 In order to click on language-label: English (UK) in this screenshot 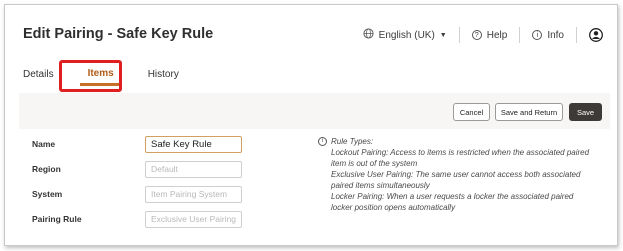, I will do `click(406, 35)`.